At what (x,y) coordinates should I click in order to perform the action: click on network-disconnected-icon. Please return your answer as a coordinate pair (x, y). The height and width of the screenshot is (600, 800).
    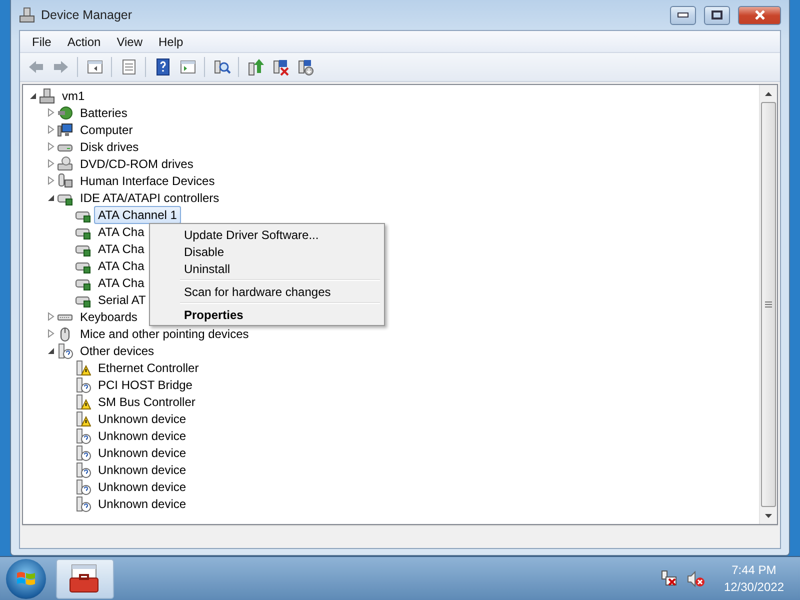
    Looking at the image, I should click on (669, 579).